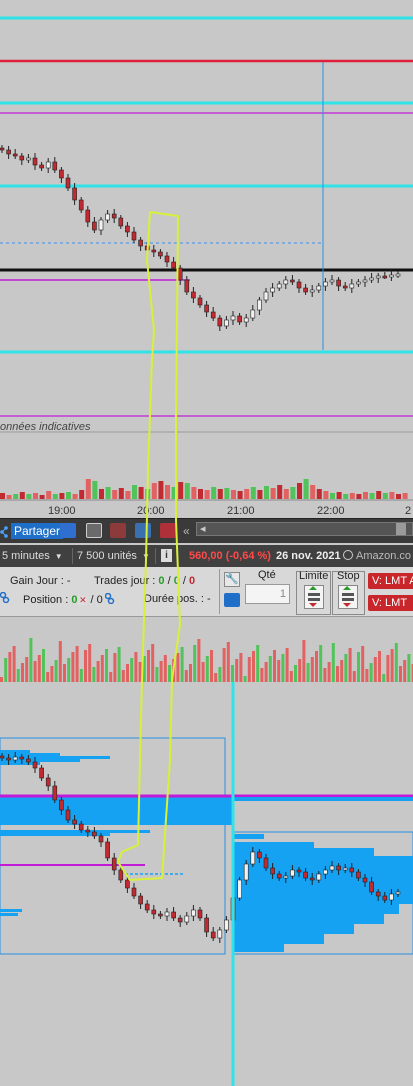 The height and width of the screenshot is (1086, 413). Describe the element at coordinates (143, 530) in the screenshot. I see `monitor-icon` at that location.